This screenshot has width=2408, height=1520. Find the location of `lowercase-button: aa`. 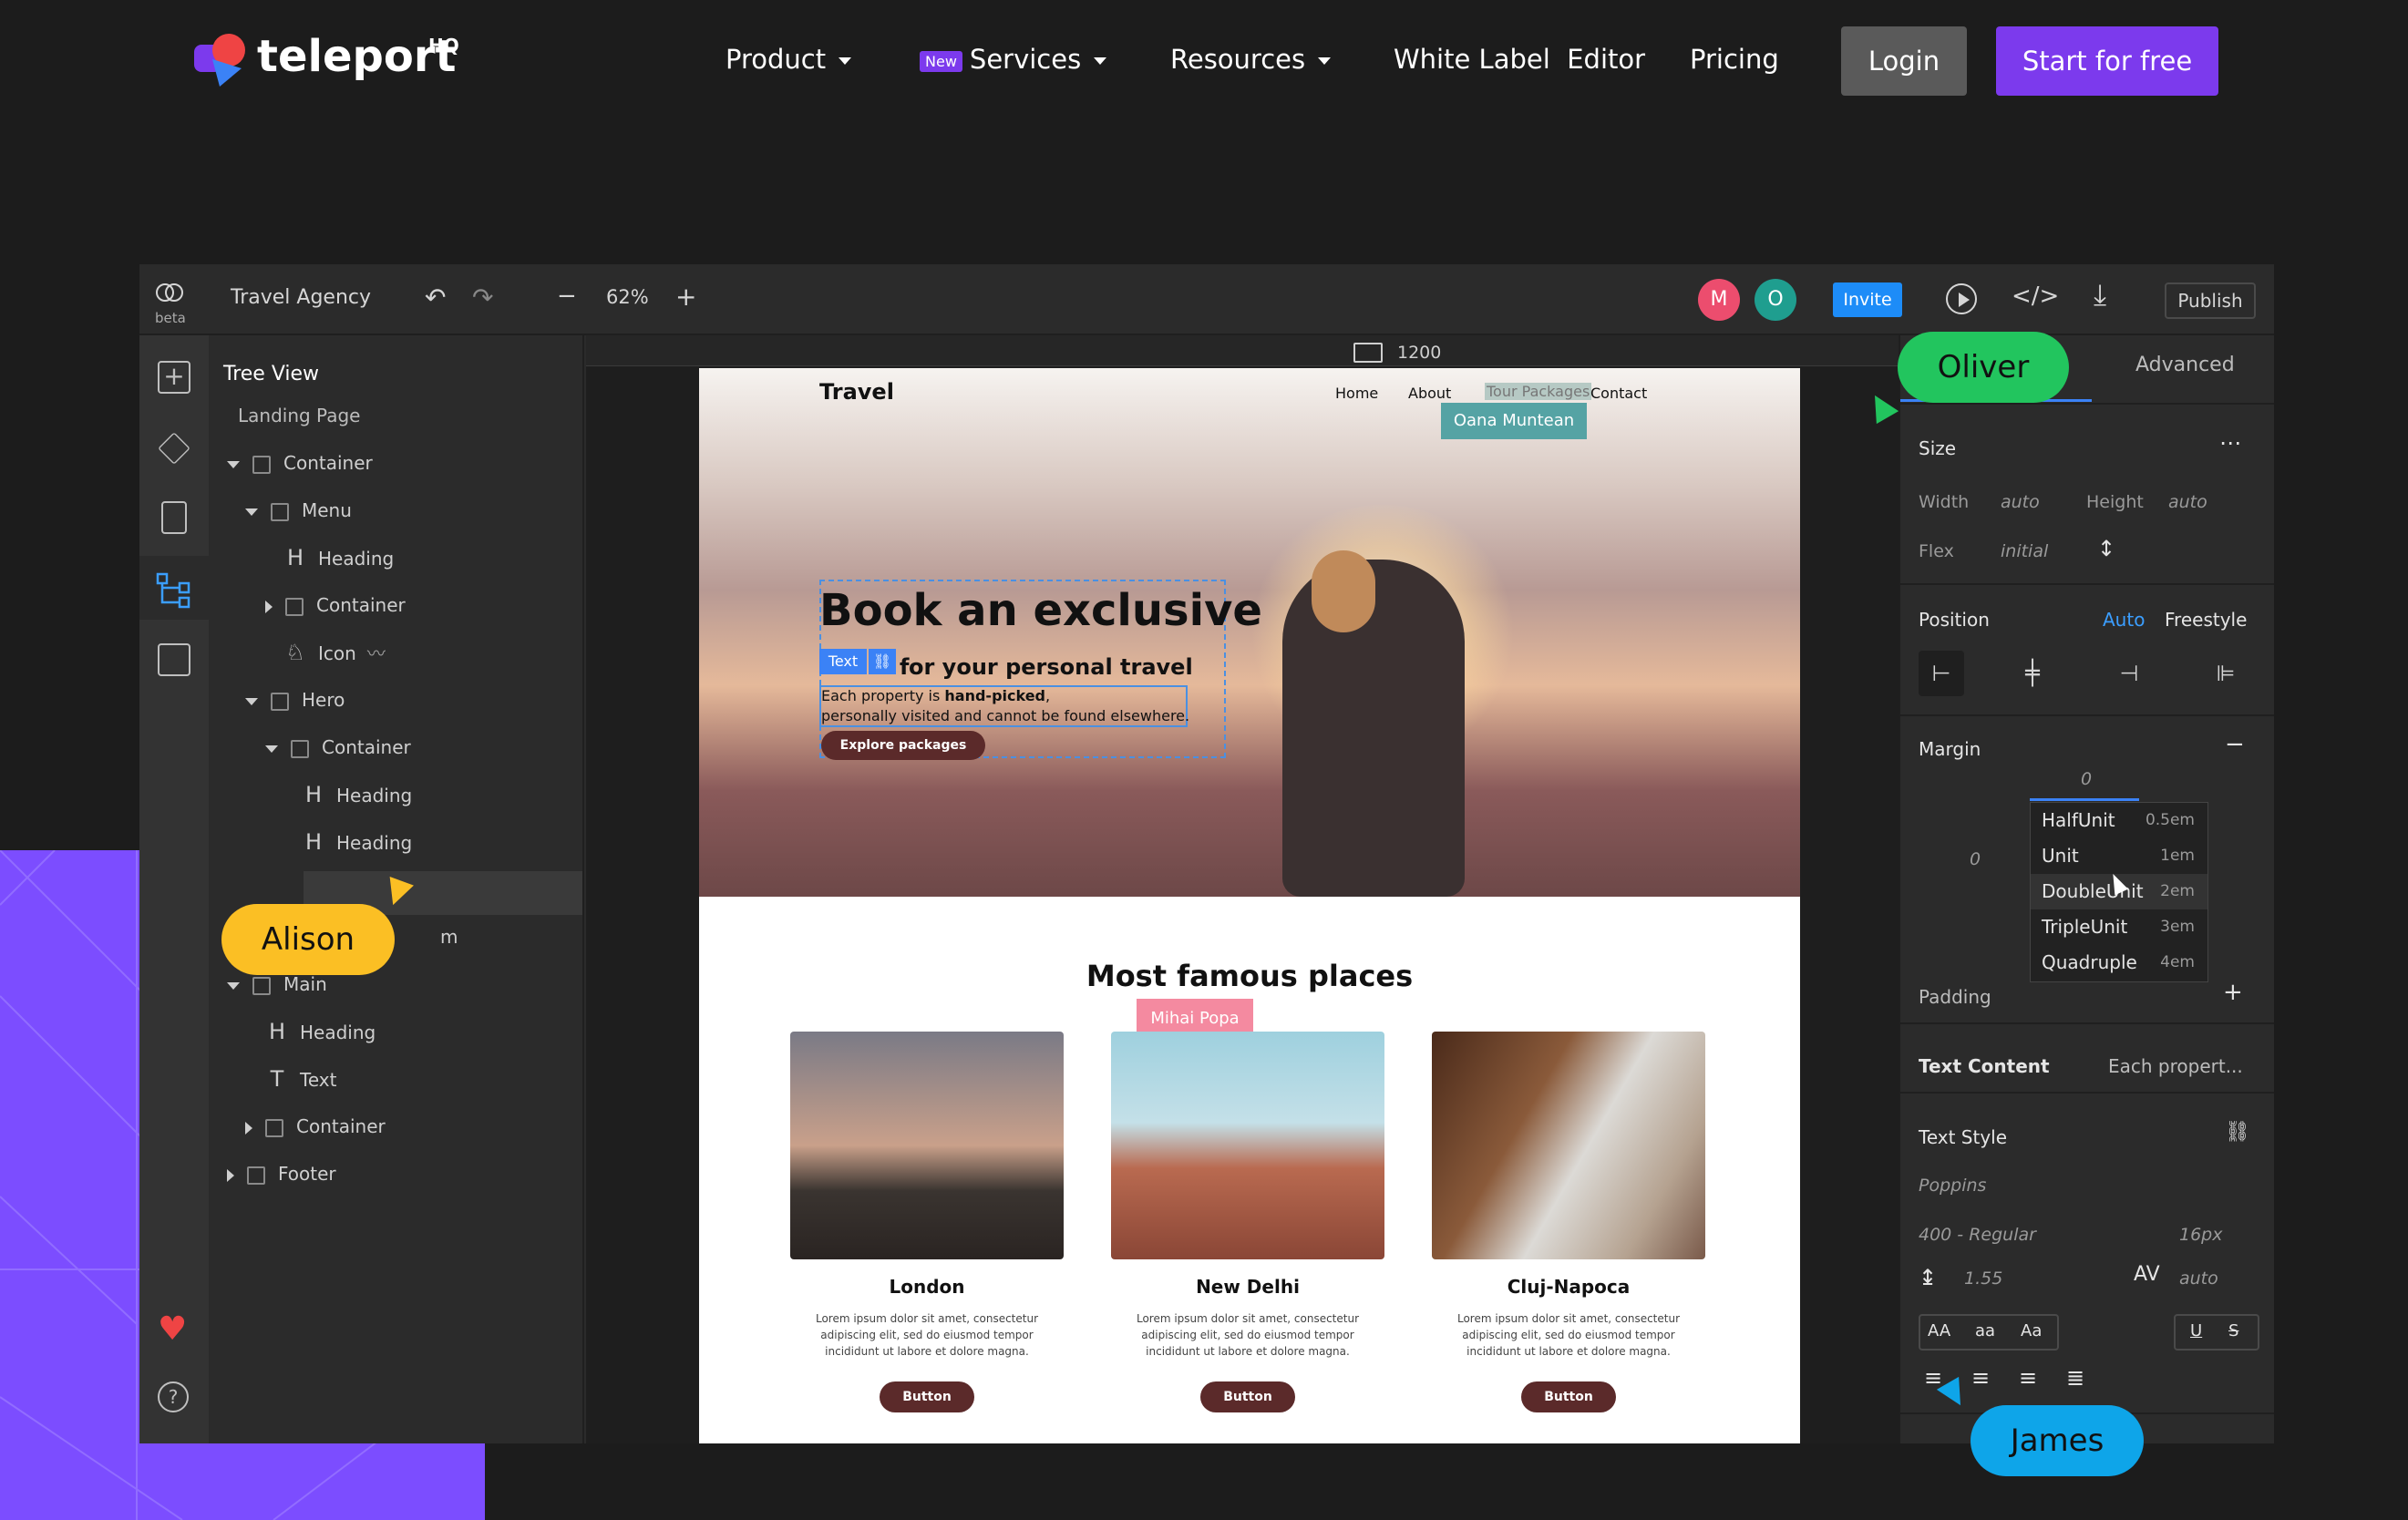

lowercase-button: aa is located at coordinates (1985, 1330).